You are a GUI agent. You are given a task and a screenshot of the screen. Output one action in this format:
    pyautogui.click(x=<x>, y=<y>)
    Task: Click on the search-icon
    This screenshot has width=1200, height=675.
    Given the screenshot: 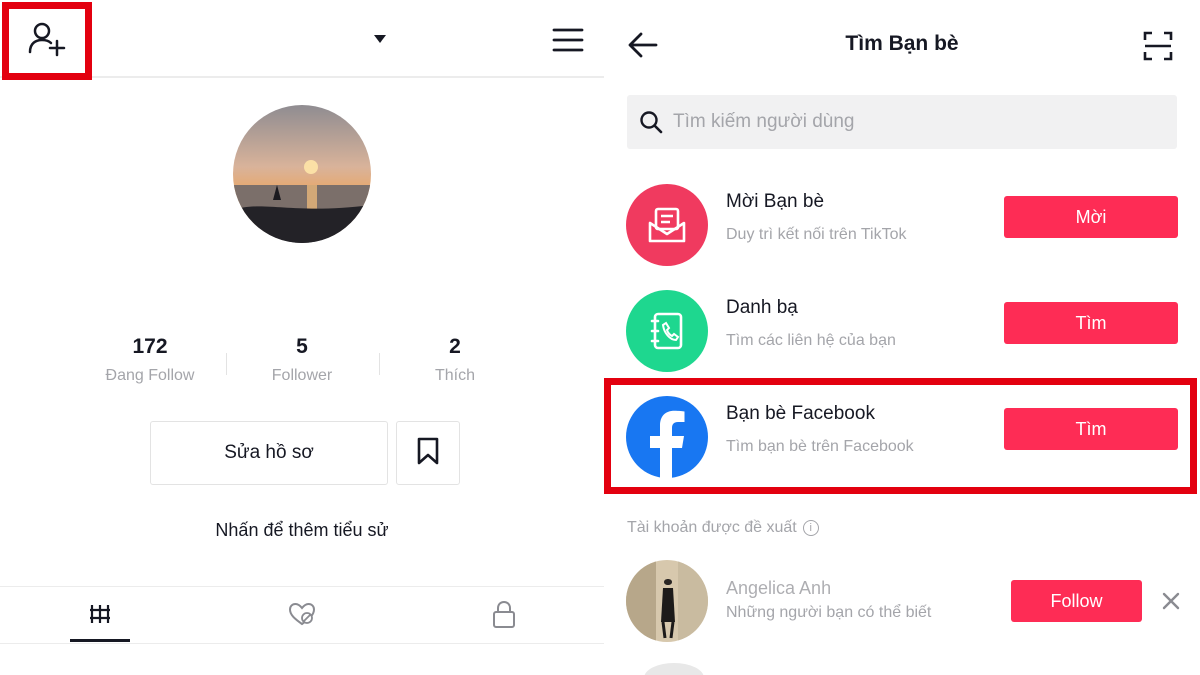 What is the action you would take?
    pyautogui.click(x=651, y=122)
    